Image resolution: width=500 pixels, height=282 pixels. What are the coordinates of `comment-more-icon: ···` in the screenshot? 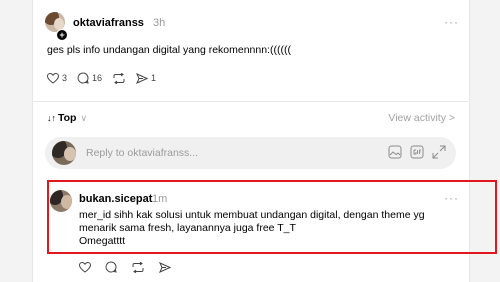 It's located at (451, 198).